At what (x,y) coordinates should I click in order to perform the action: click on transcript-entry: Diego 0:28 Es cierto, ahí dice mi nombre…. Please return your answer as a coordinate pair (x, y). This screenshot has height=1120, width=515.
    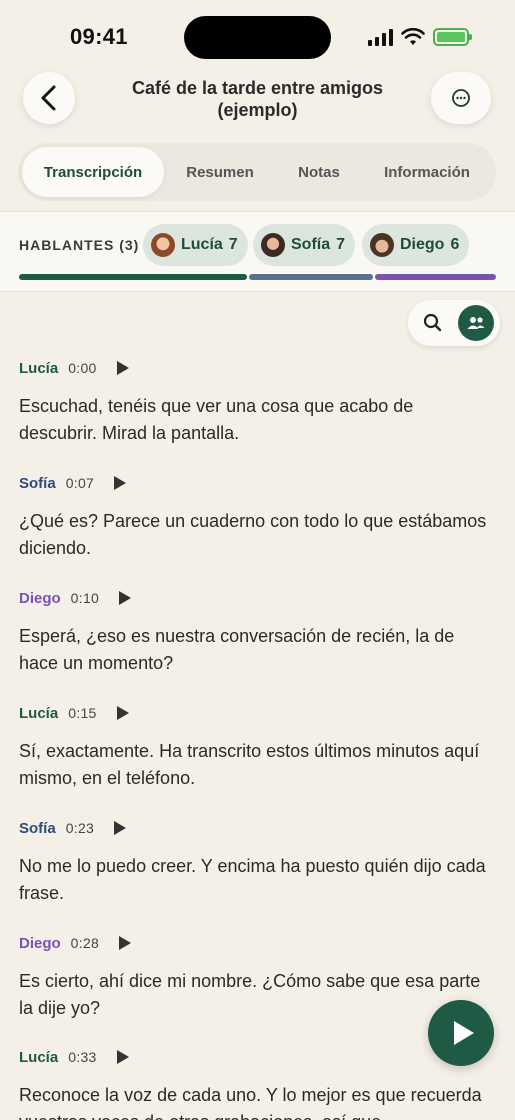
    Looking at the image, I should click on (254, 977).